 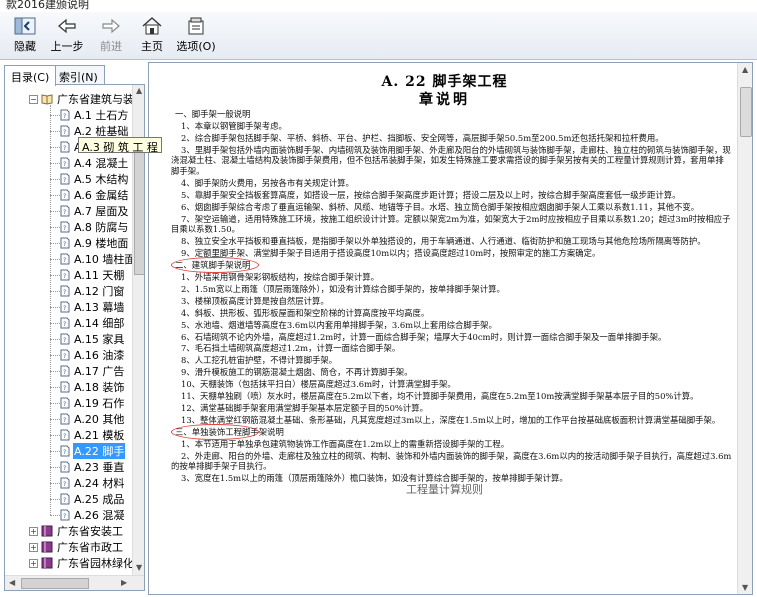 I want to click on tree-item: ? A.12 门窗, so click(x=92, y=291).